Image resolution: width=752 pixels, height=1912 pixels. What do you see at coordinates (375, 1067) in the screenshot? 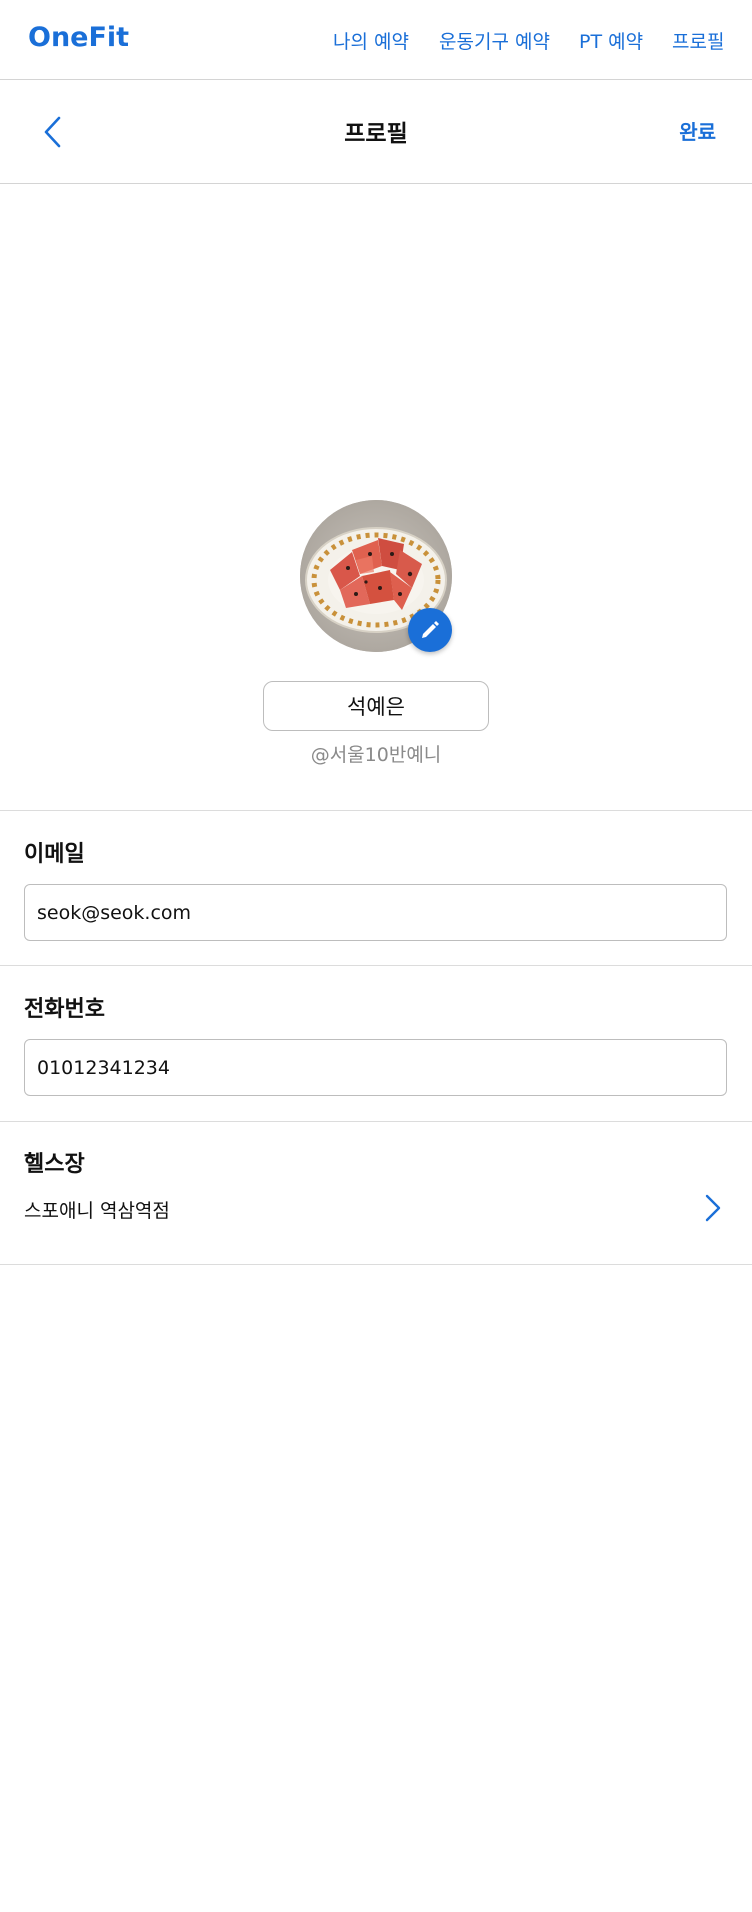
I see `phone-field` at bounding box center [375, 1067].